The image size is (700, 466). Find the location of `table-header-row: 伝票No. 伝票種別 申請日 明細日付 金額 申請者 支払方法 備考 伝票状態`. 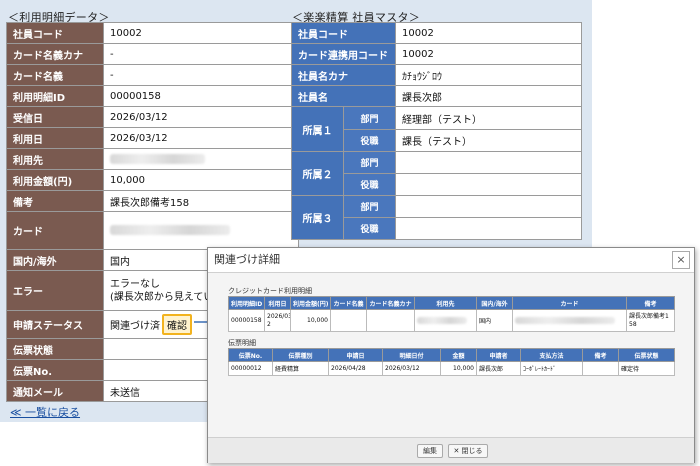

table-header-row: 伝票No. 伝票種別 申請日 明細日付 金額 申請者 支払方法 備考 伝票状態 is located at coordinates (451, 355).